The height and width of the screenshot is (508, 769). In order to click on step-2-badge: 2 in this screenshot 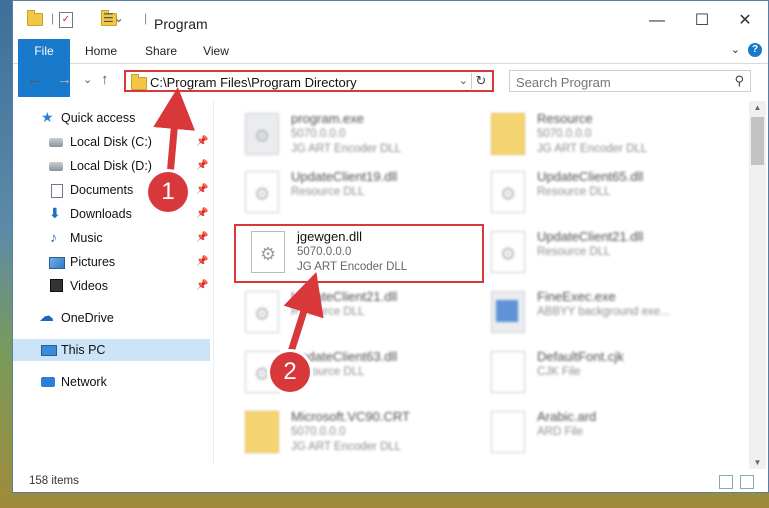, I will do `click(290, 372)`.